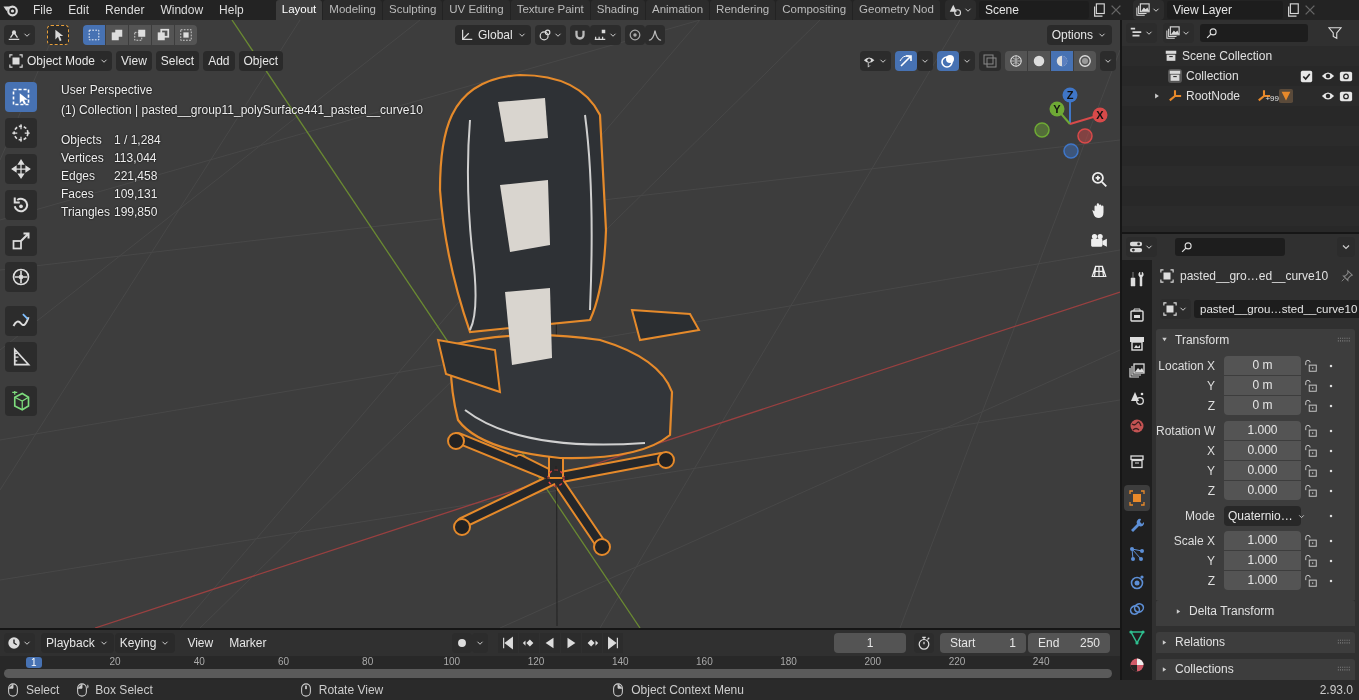 The width and height of the screenshot is (1359, 700). Describe the element at coordinates (368, 662) in the screenshot. I see `frame-number: 80` at that location.